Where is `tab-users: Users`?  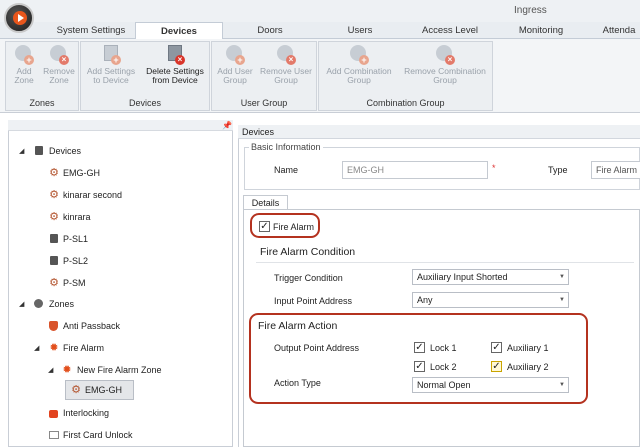 tab-users: Users is located at coordinates (360, 31).